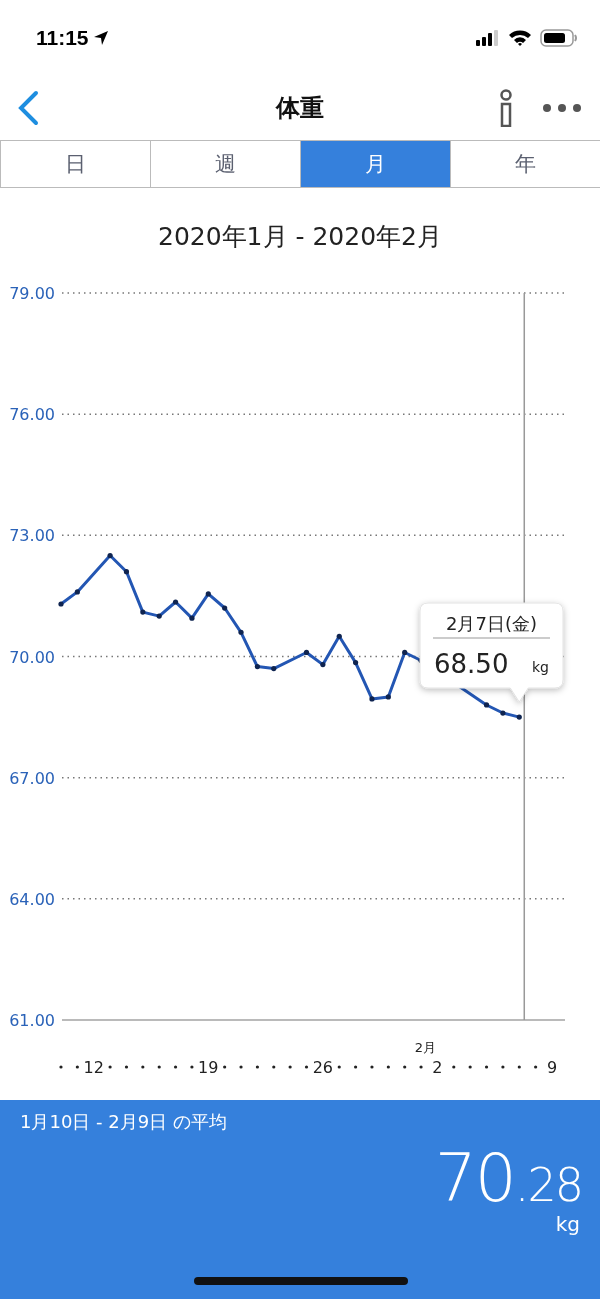  Describe the element at coordinates (425, 1047) in the screenshot. I see `month-label: 2月` at that location.